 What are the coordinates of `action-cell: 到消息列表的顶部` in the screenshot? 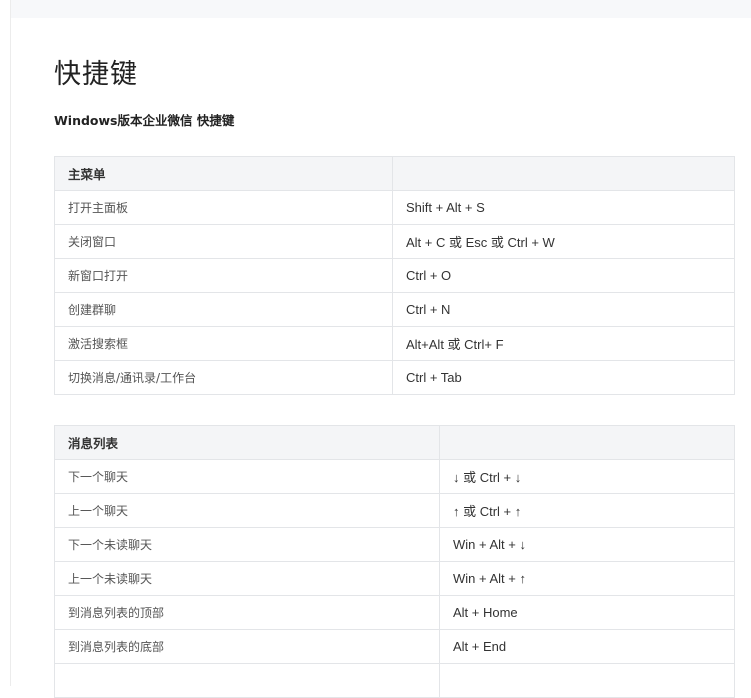 It's located at (247, 612).